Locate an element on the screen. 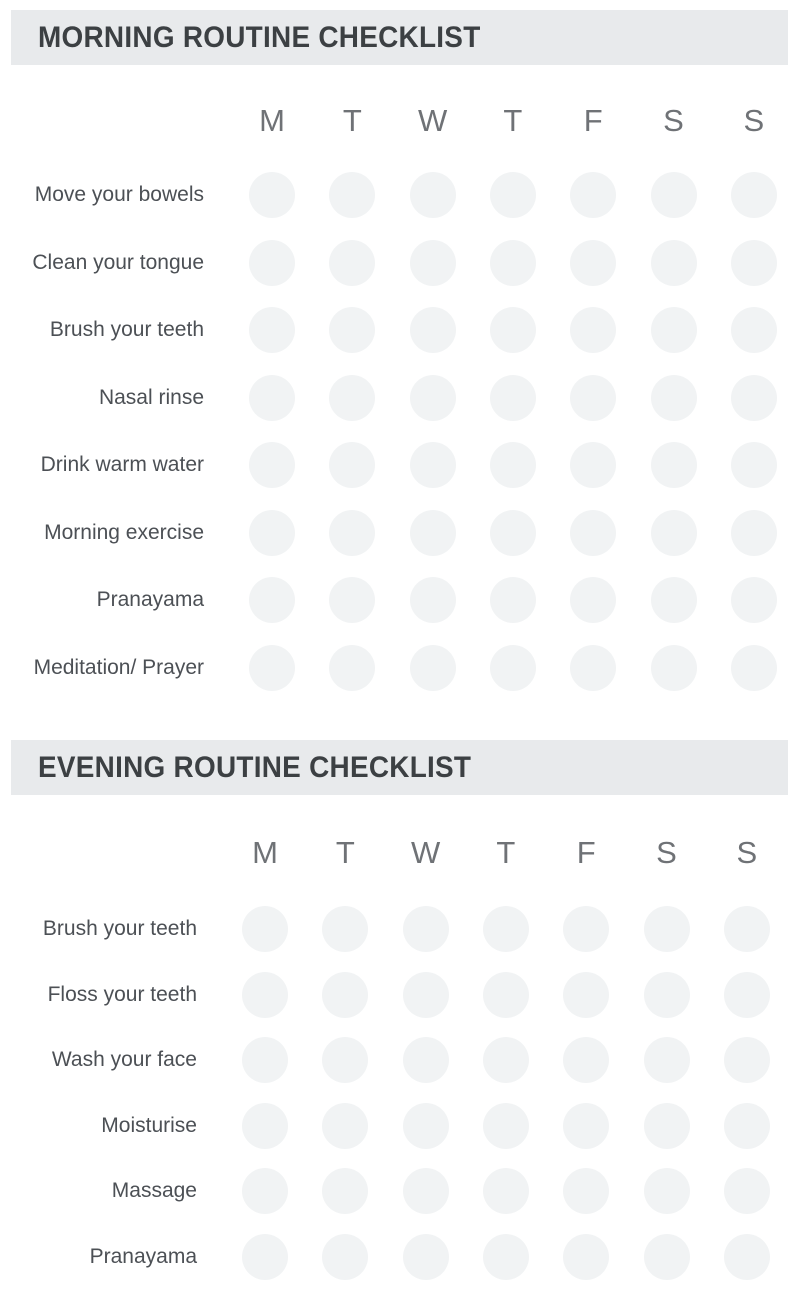 The width and height of the screenshot is (799, 1296). day-header-evening-5: S is located at coordinates (666, 852).